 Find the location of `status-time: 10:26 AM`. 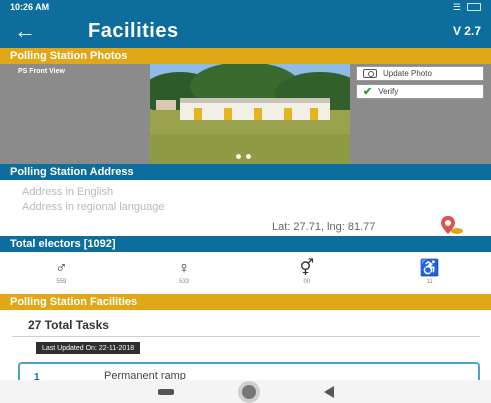

status-time: 10:26 AM is located at coordinates (30, 7).